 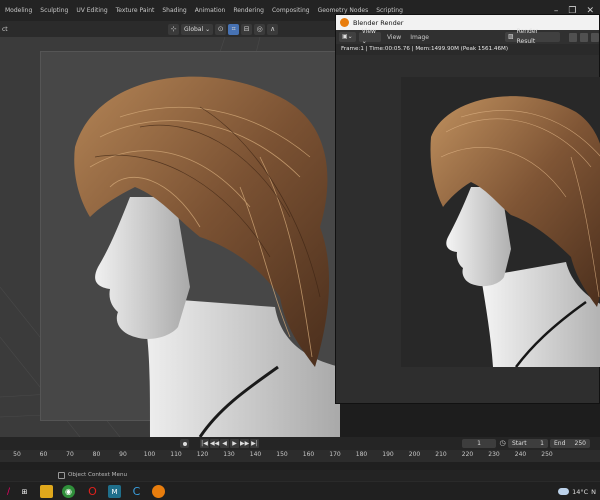 What do you see at coordinates (308, 454) in the screenshot?
I see `ruler-tick-label: 160` at bounding box center [308, 454].